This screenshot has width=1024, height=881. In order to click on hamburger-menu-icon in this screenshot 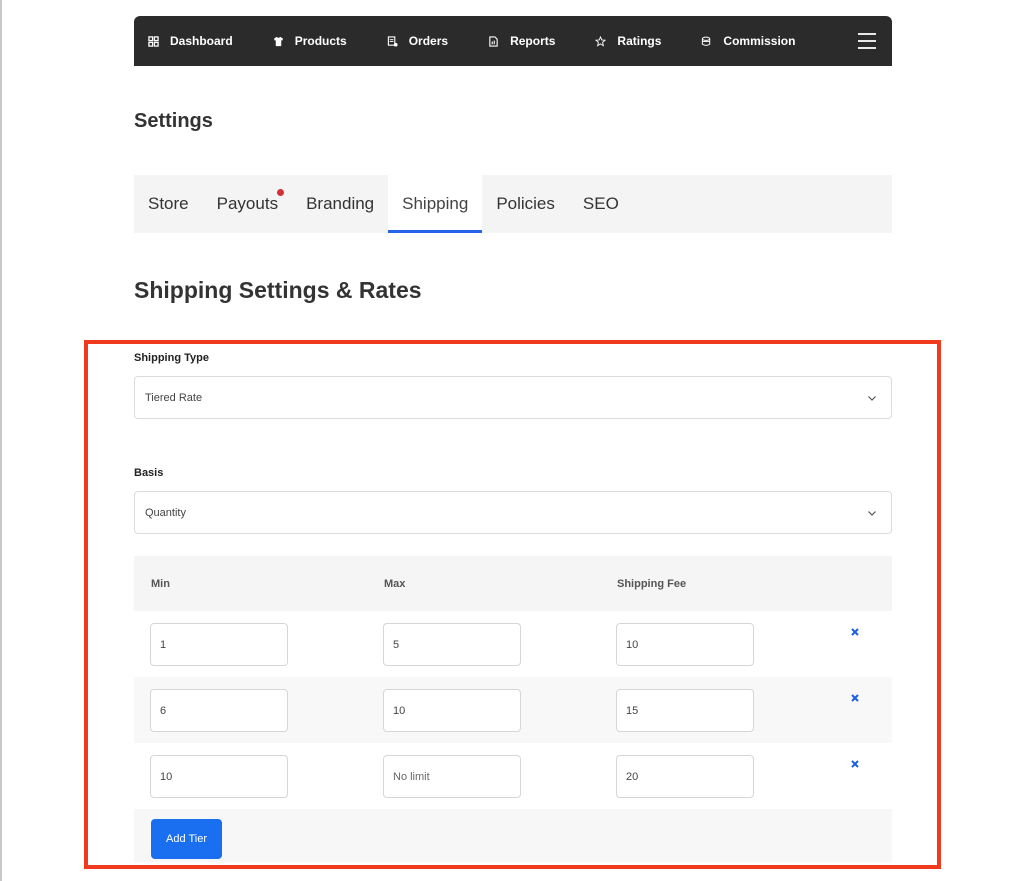, I will do `click(867, 41)`.